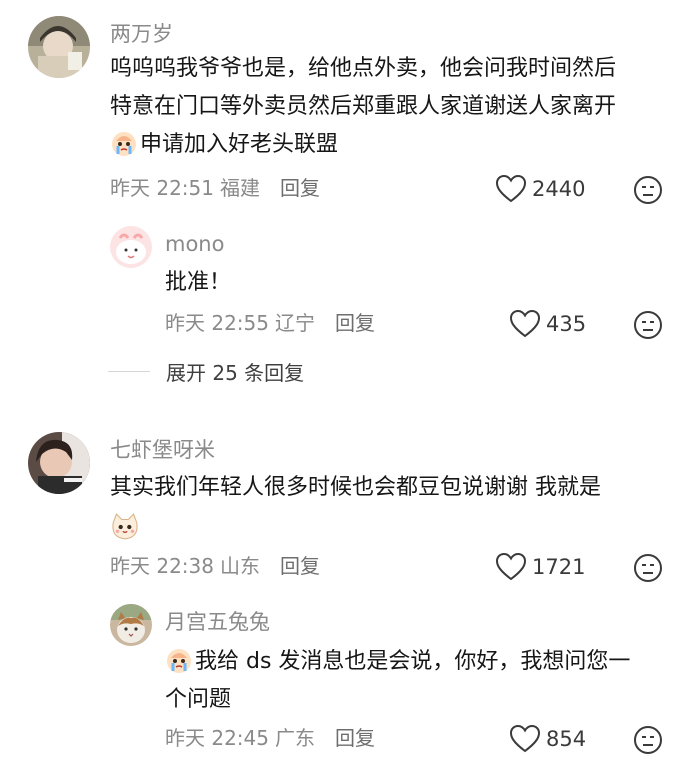  What do you see at coordinates (129, 371) in the screenshot?
I see `divider` at bounding box center [129, 371].